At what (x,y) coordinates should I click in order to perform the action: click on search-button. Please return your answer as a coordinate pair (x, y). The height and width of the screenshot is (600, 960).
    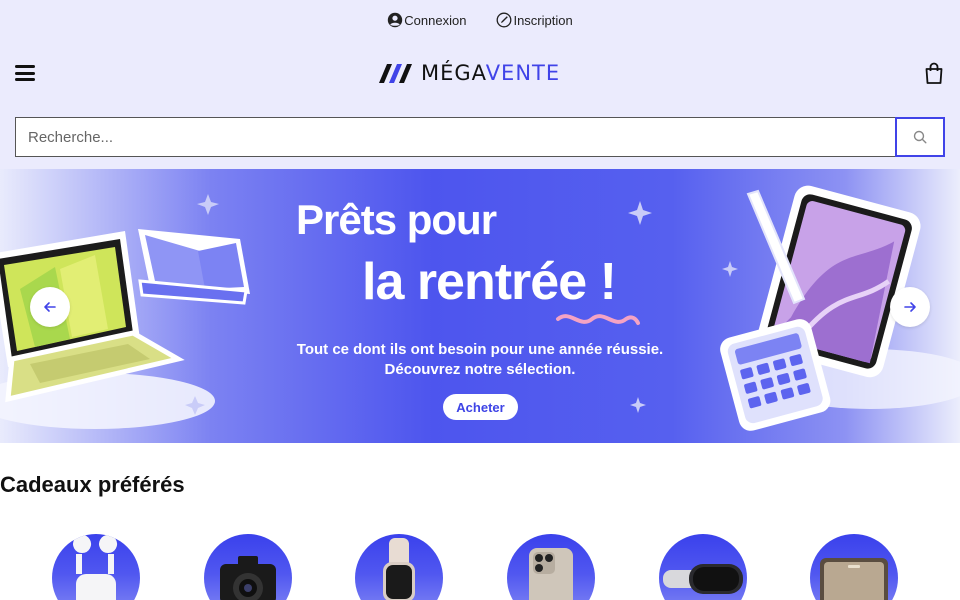
    Looking at the image, I should click on (920, 137).